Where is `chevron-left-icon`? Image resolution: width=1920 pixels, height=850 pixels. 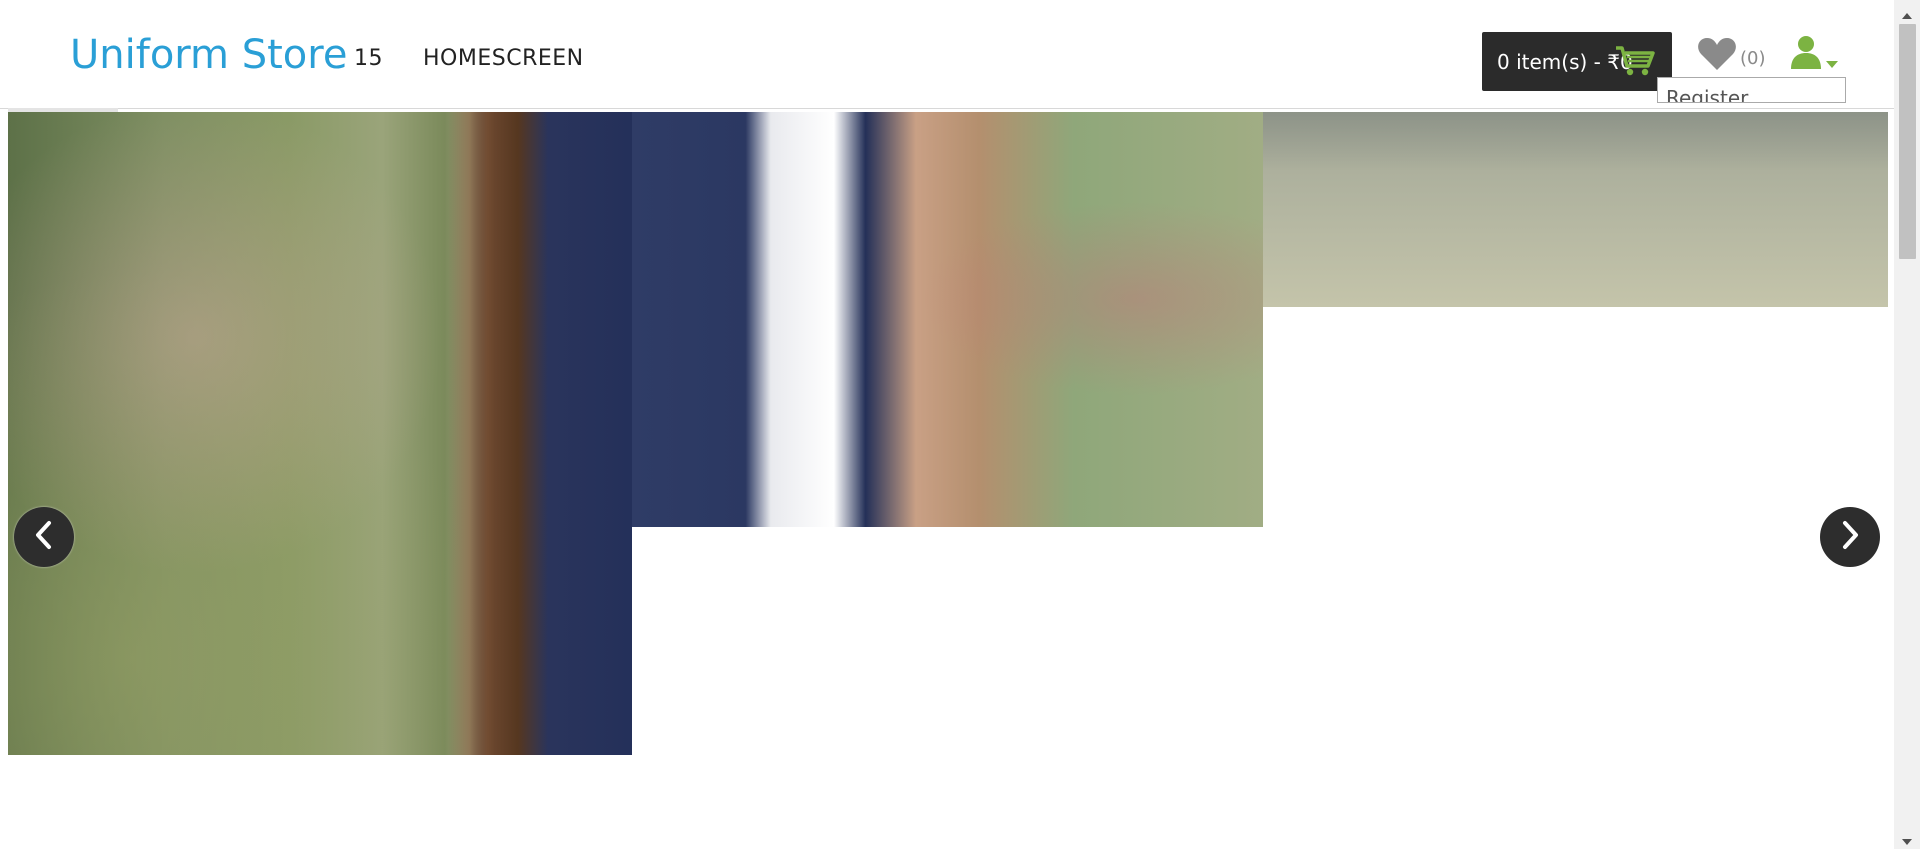
chevron-left-icon is located at coordinates (44, 537).